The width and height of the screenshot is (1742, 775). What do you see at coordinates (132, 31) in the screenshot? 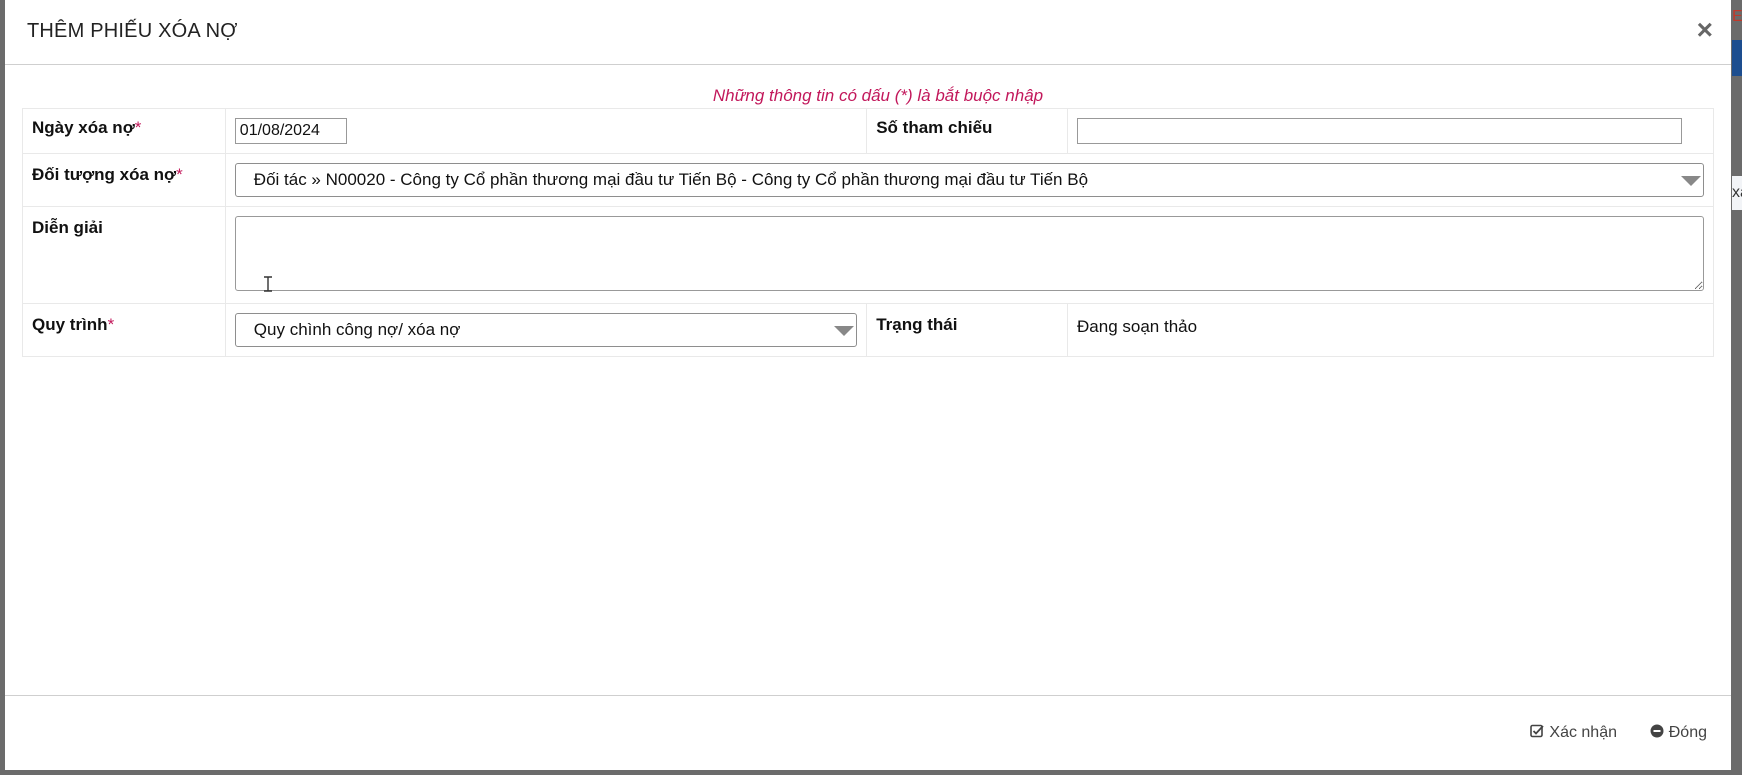
I see `modal-title: THÊM PHIẾU XÓA NỢ` at bounding box center [132, 31].